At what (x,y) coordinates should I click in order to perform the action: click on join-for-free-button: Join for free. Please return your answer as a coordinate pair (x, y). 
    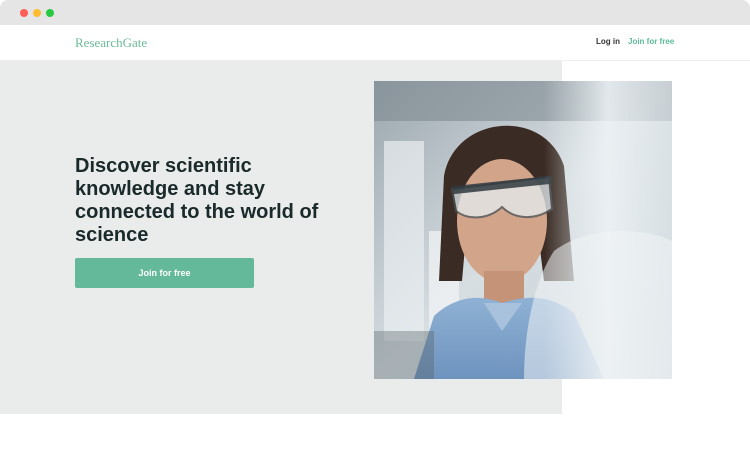
    Looking at the image, I should click on (164, 273).